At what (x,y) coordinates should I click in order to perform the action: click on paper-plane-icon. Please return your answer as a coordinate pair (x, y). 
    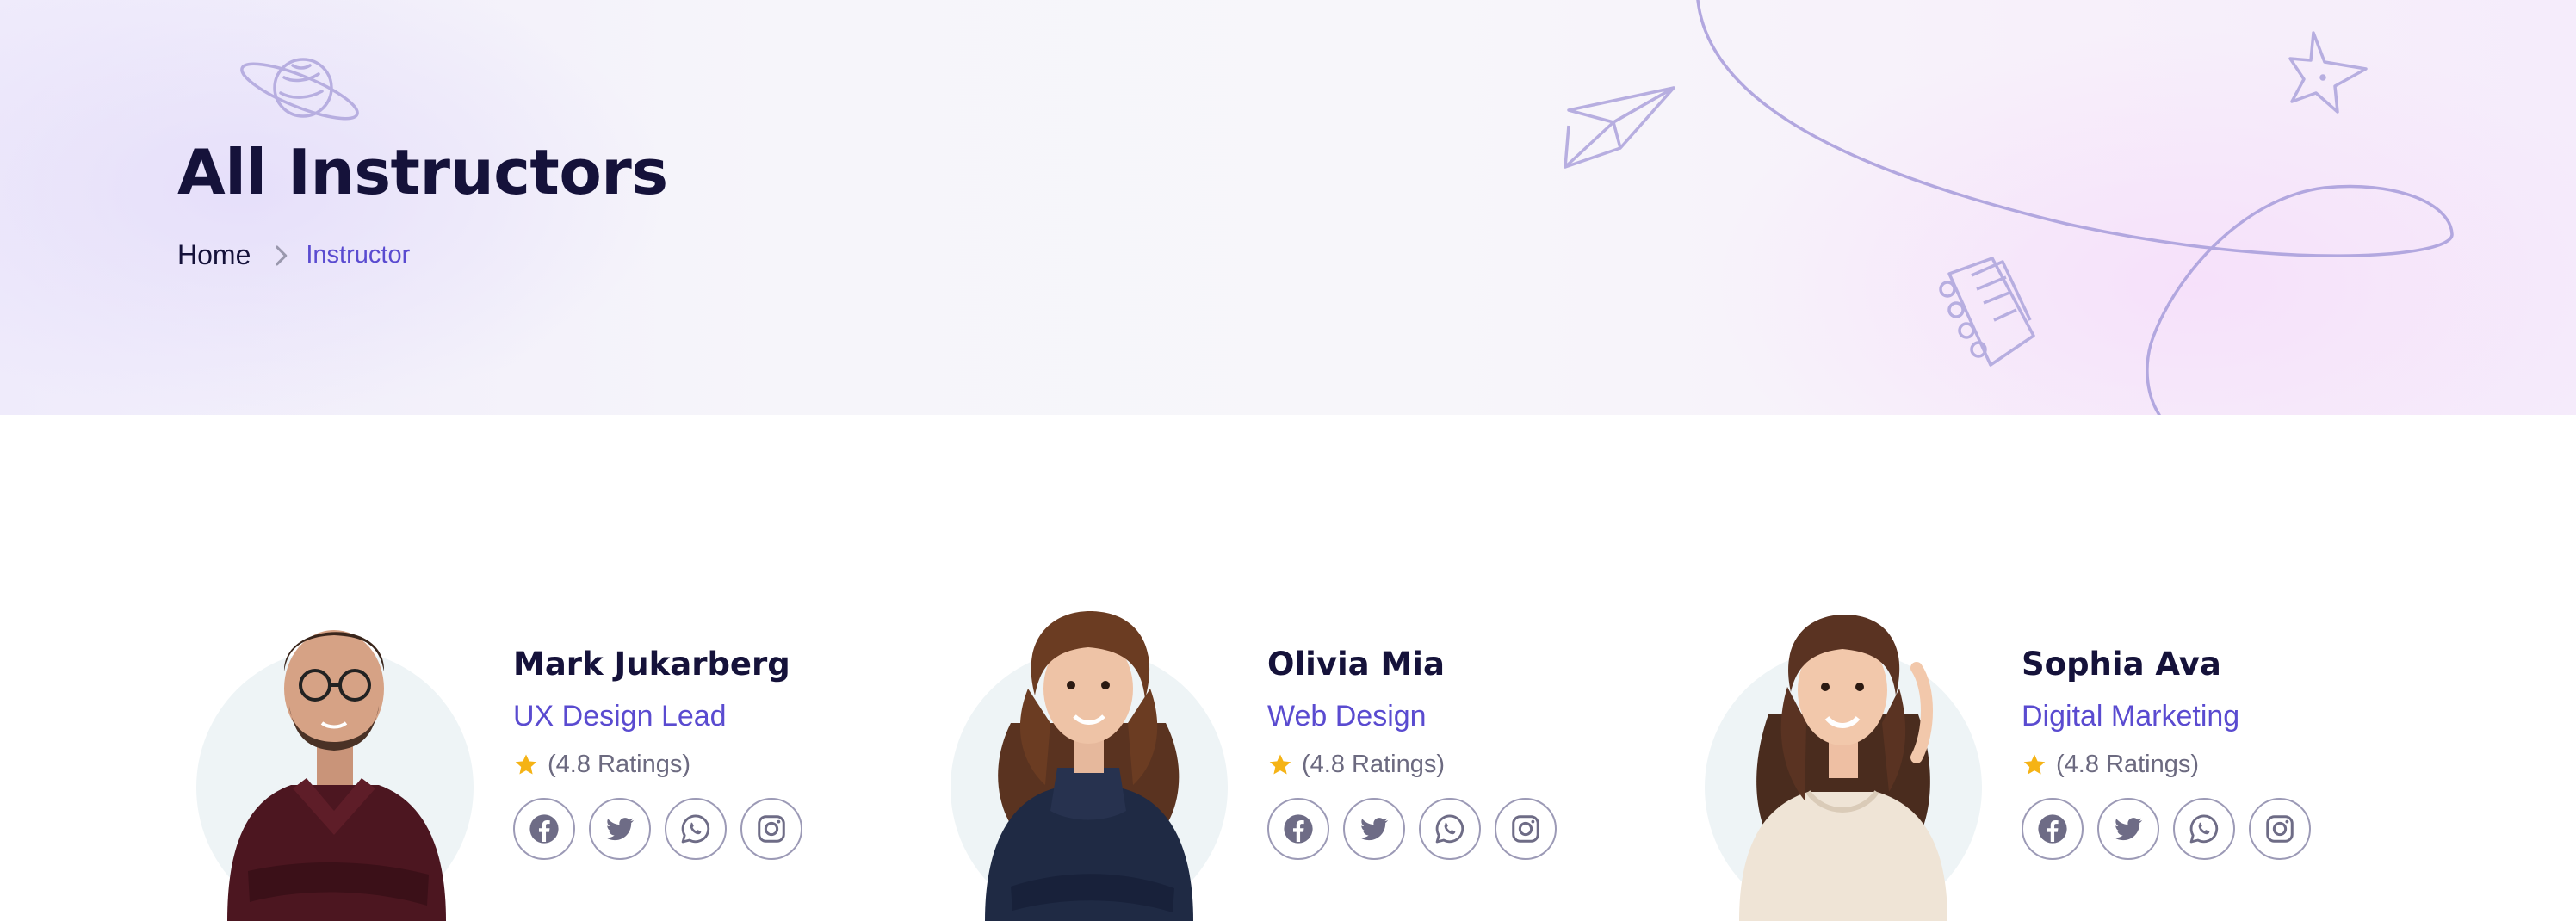
    Looking at the image, I should click on (1619, 127).